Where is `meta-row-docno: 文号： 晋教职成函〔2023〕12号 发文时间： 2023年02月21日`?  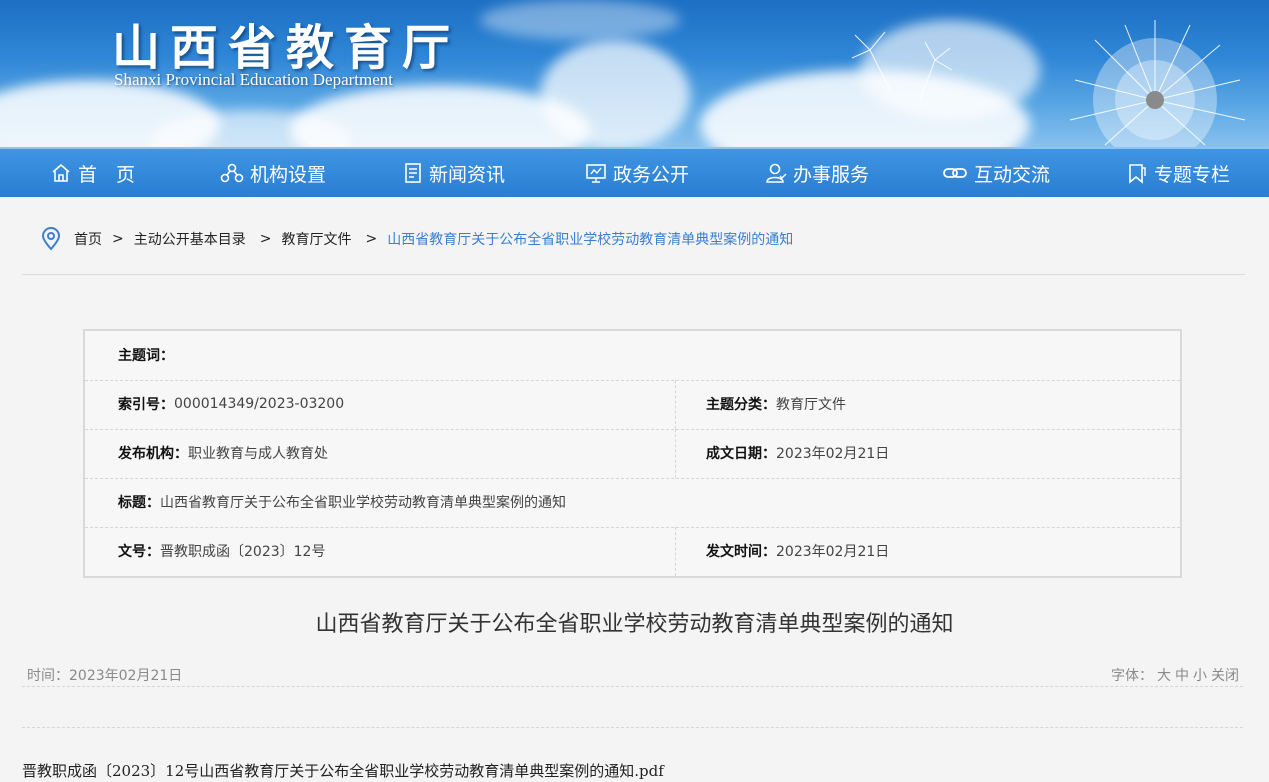
meta-row-docno: 文号： 晋教职成函〔2023〕12号 发文时间： 2023年02月21日 is located at coordinates (632, 551).